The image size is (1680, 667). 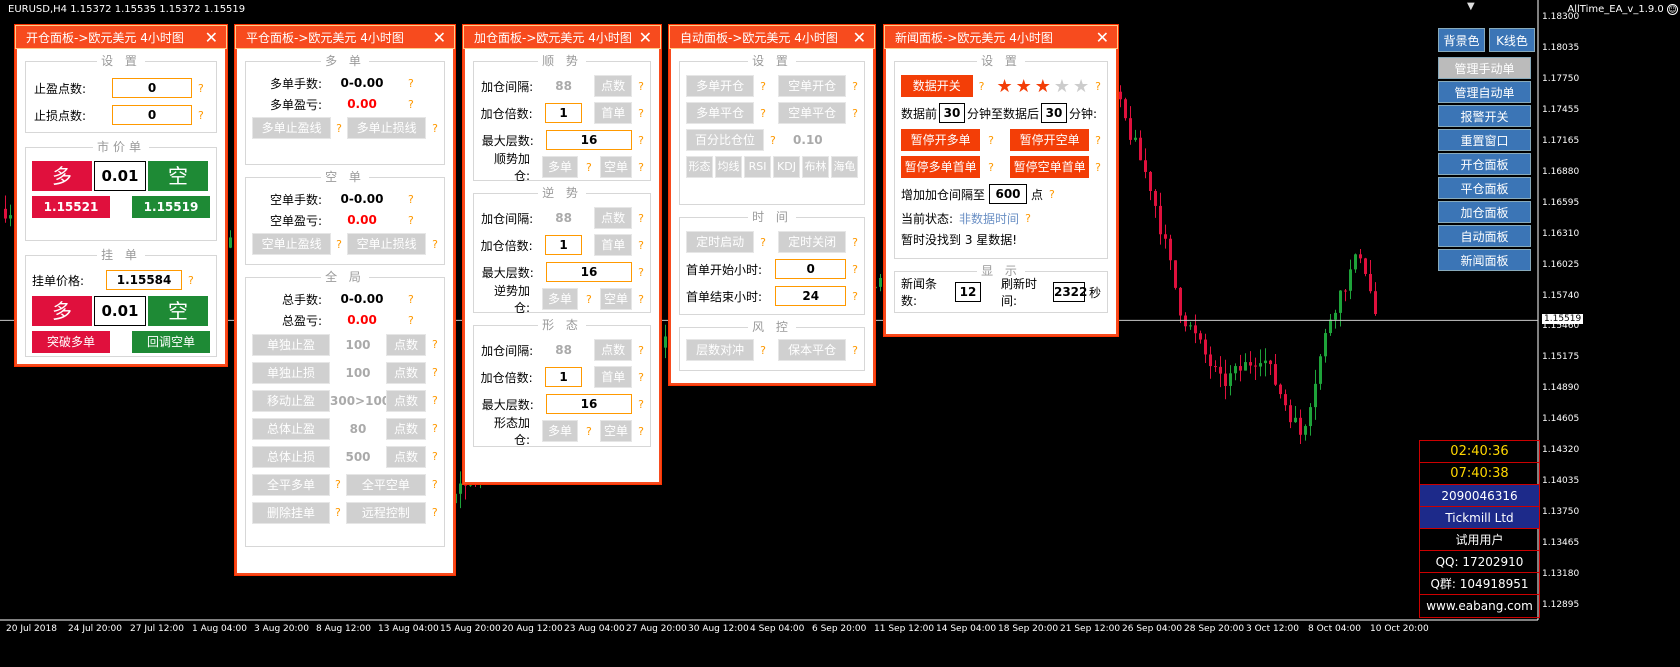 I want to click on total-sl-unit: 点数, so click(x=406, y=456).